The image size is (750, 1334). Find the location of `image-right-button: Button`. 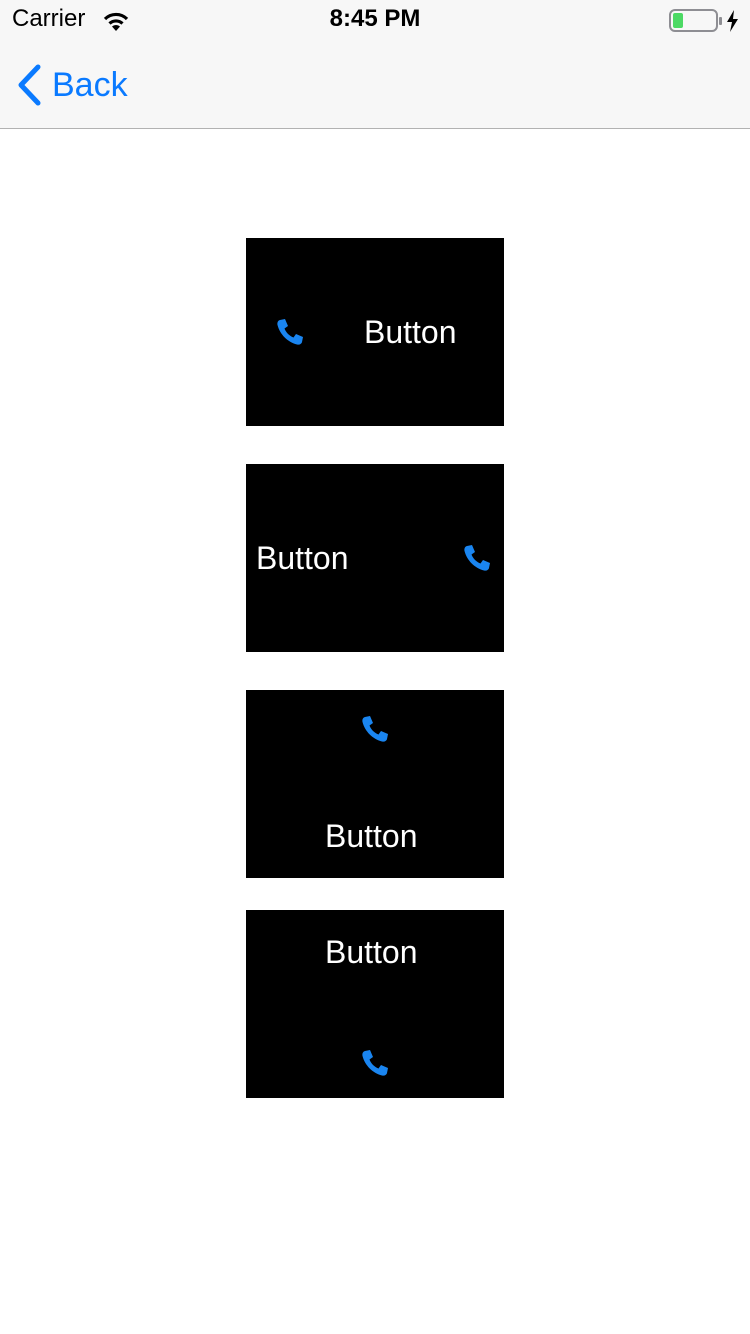

image-right-button: Button is located at coordinates (375, 558).